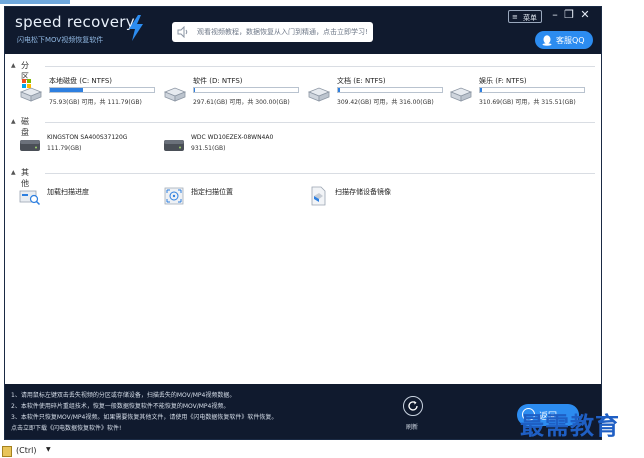  What do you see at coordinates (232, 137) in the screenshot?
I see `disk-name: WDC WD10EZEX-08WN4A0` at bounding box center [232, 137].